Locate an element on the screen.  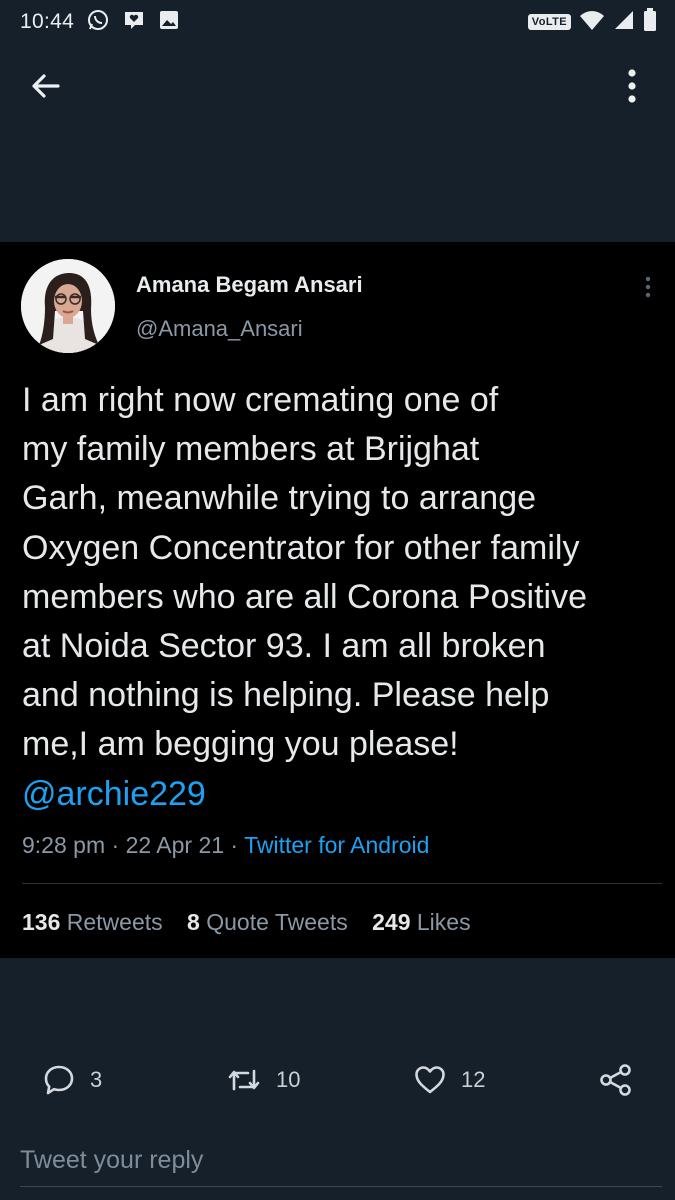
status-right: VoLTE is located at coordinates (592, 22).